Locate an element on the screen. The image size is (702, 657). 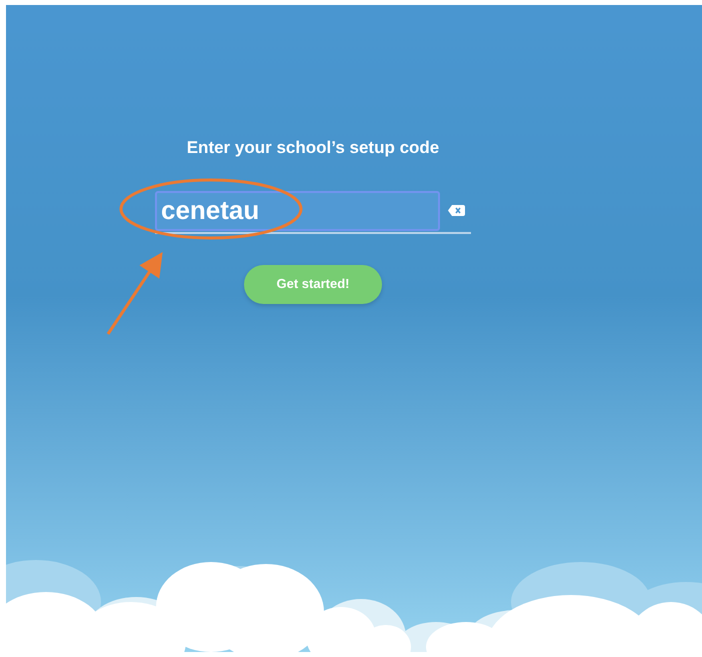
backspace-icon is located at coordinates (456, 210).